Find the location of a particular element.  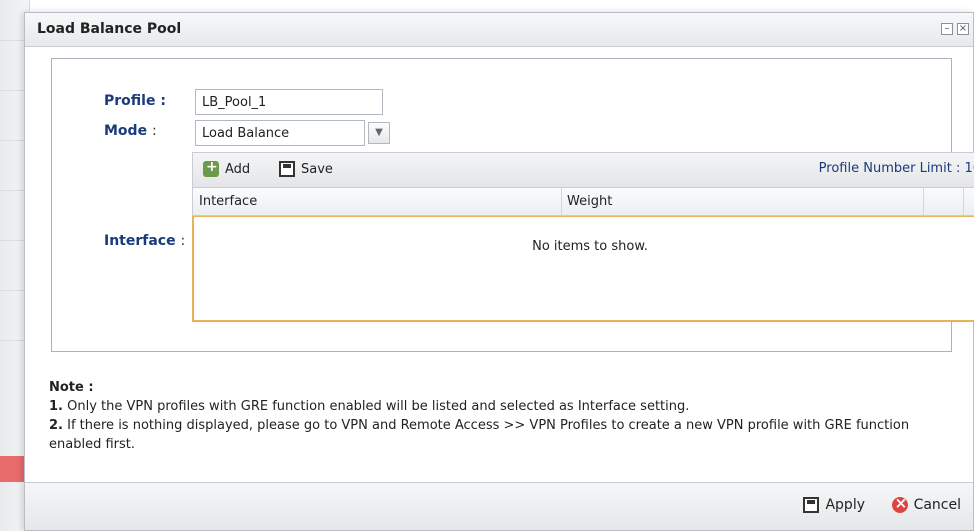

empty-message: No items to show. is located at coordinates (590, 246).